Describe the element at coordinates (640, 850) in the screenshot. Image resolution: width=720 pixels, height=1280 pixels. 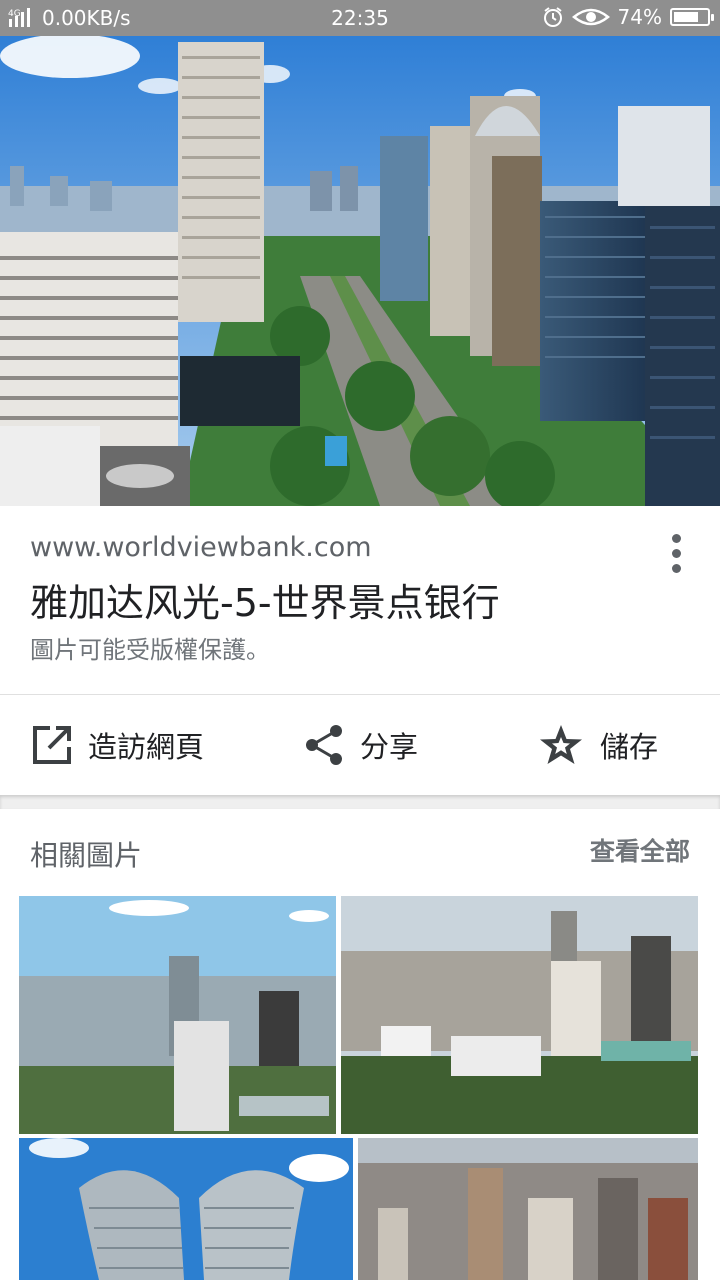
I see `see-all-link: 查看全部` at that location.